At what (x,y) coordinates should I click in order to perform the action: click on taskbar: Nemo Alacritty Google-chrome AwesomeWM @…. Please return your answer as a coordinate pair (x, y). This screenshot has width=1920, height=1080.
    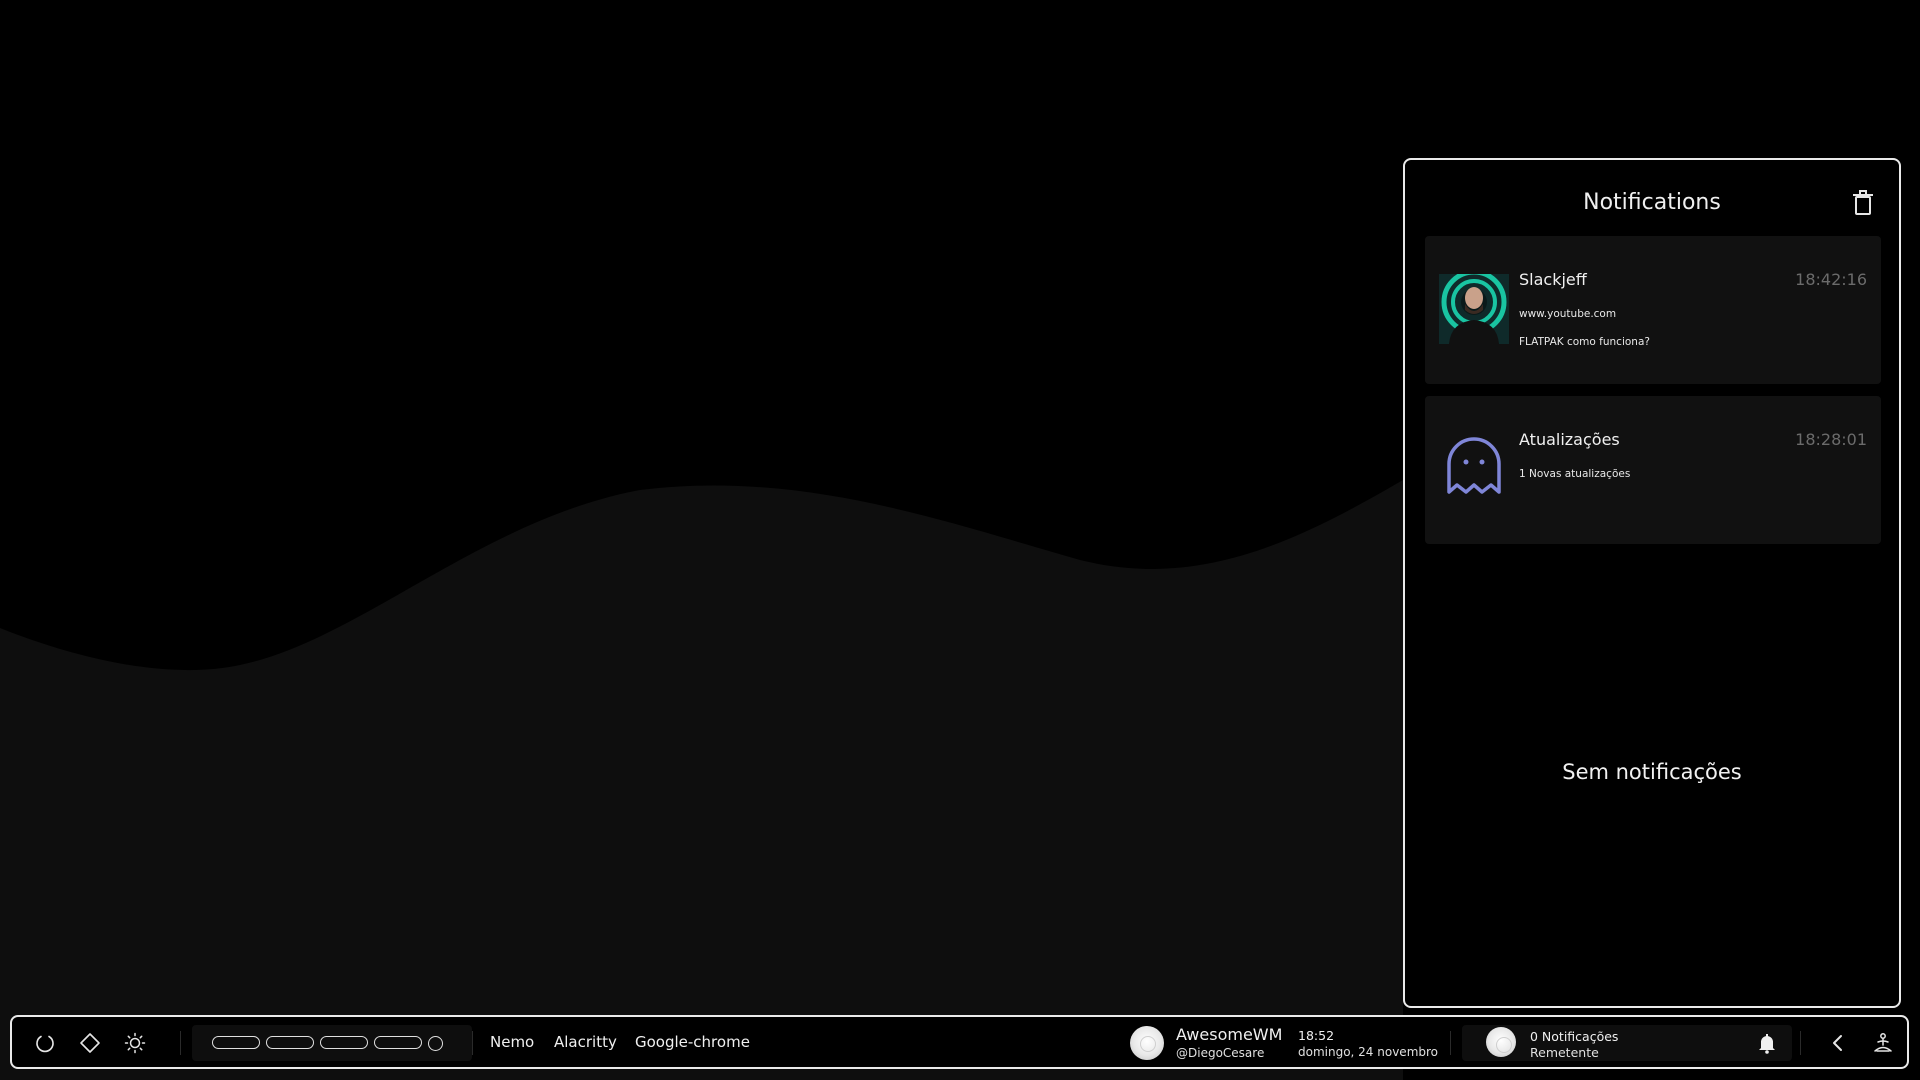
    Looking at the image, I should click on (959, 1042).